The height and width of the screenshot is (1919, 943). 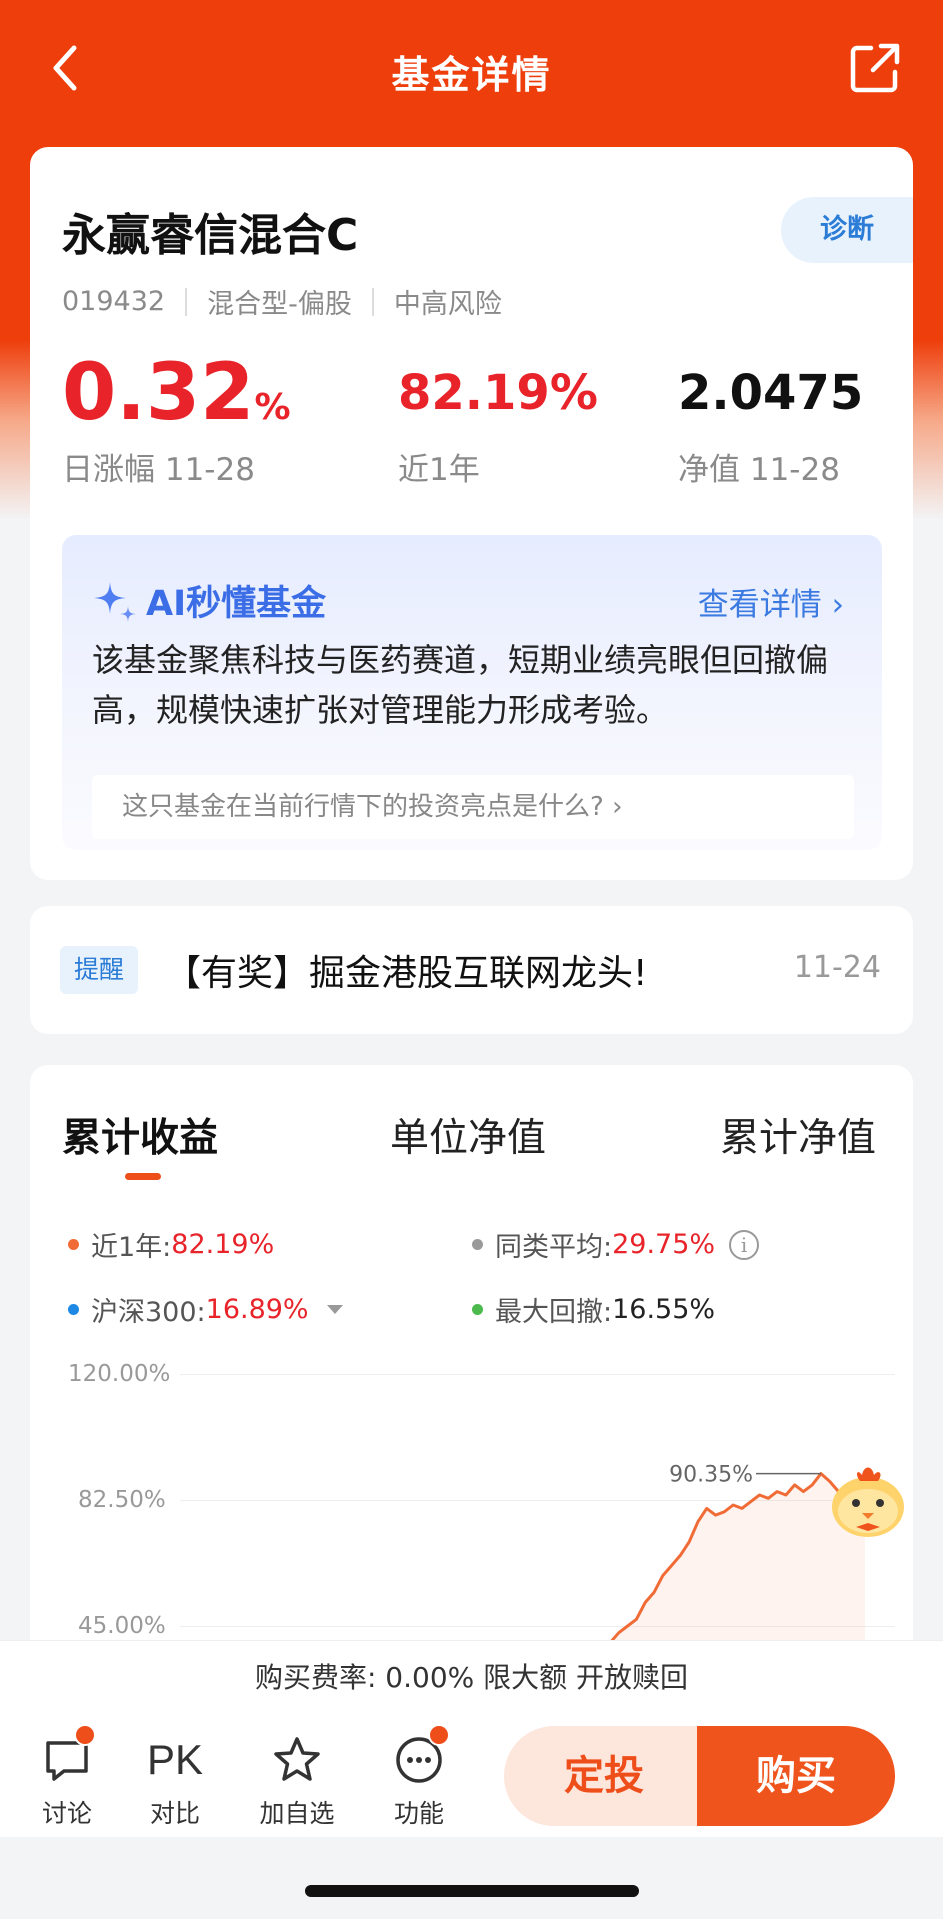 I want to click on year-return-value: 82.19%, so click(x=498, y=393).